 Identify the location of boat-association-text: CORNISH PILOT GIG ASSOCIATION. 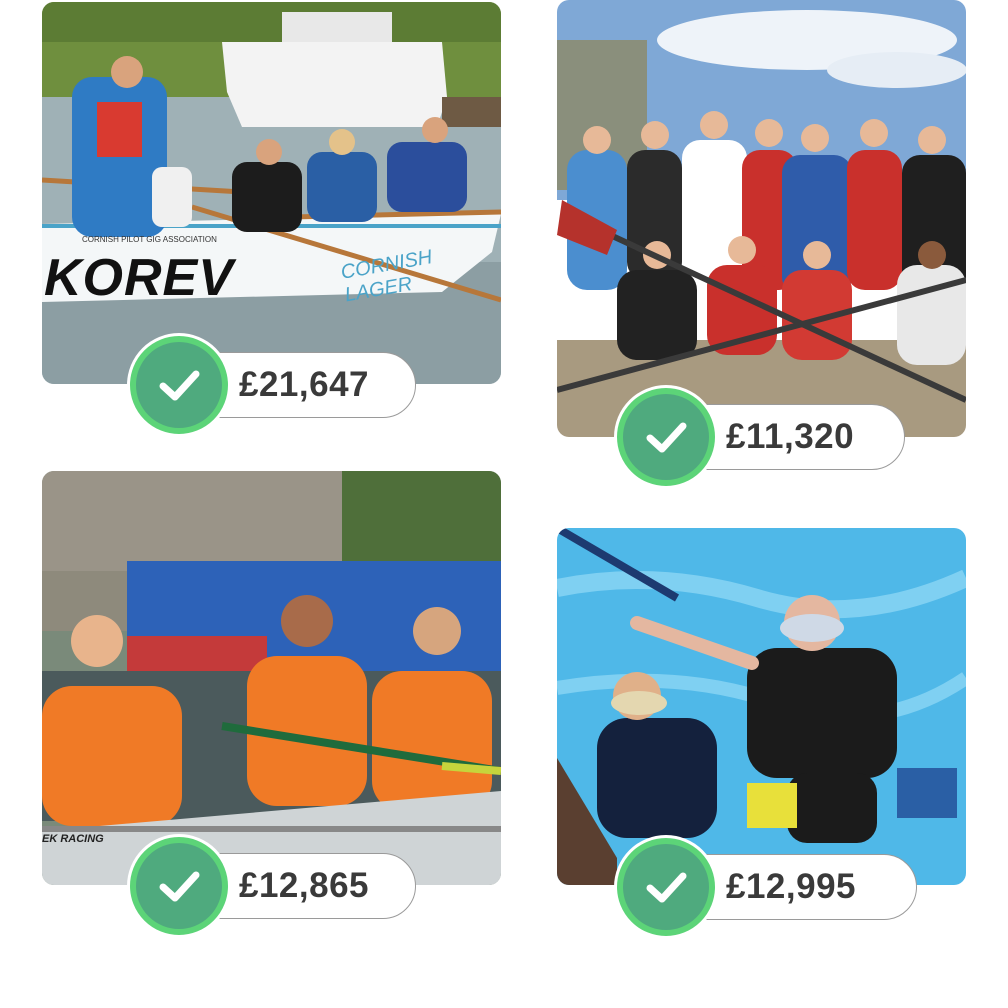
(149, 239).